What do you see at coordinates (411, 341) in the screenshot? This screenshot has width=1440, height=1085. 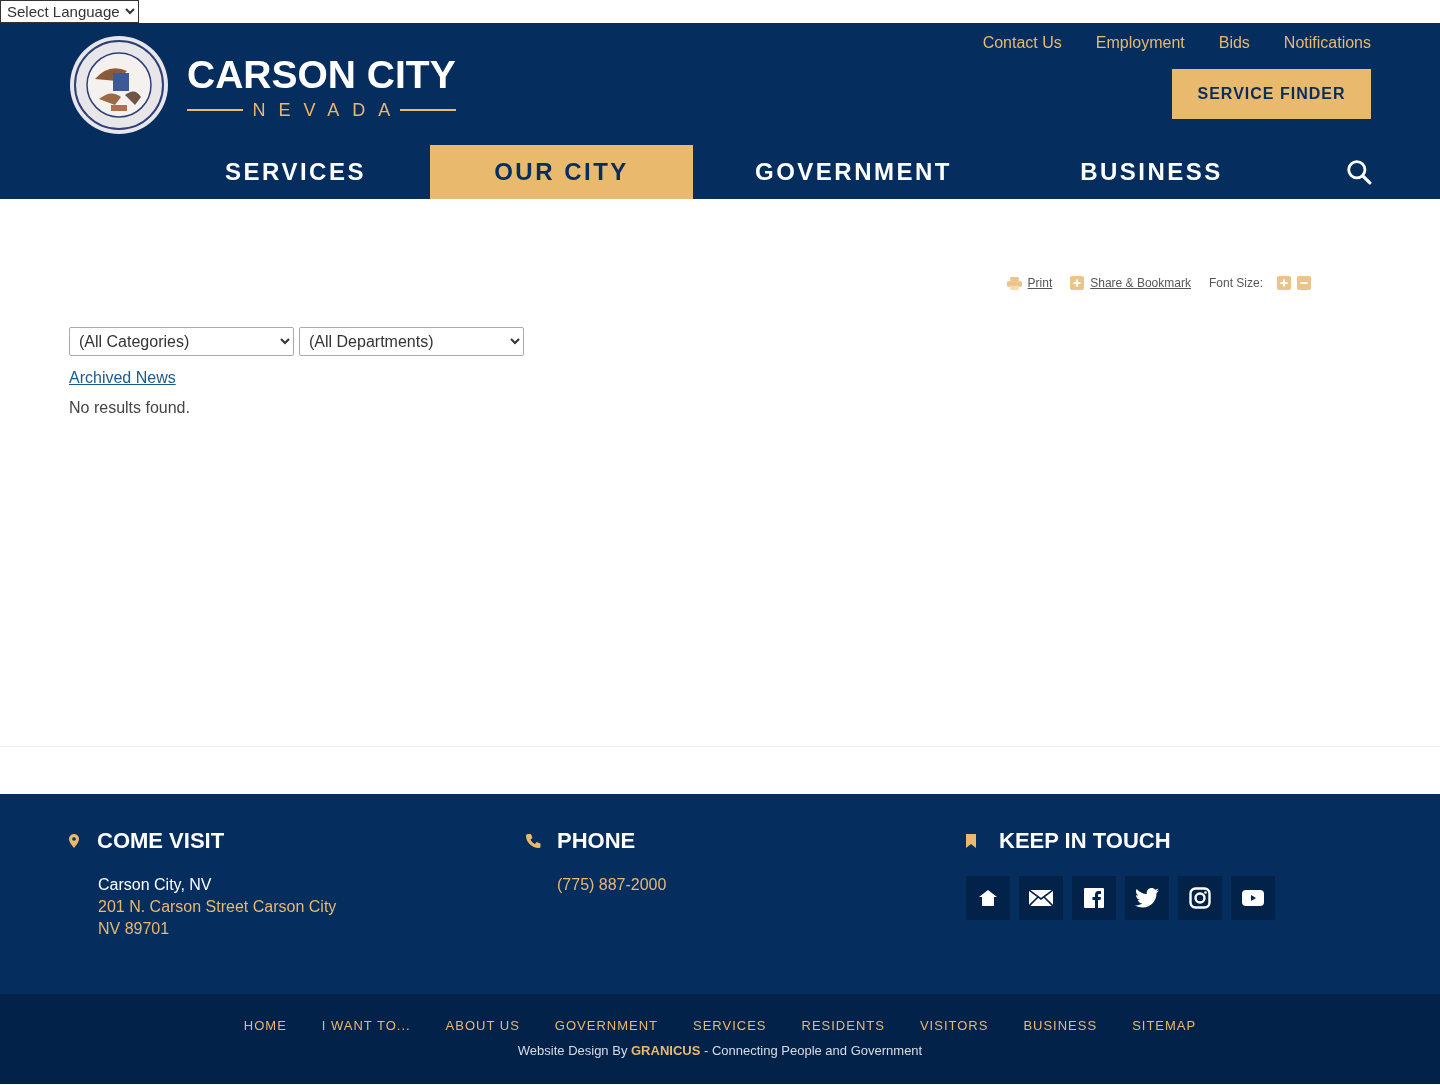 I see `filter-select: (All Departments)` at bounding box center [411, 341].